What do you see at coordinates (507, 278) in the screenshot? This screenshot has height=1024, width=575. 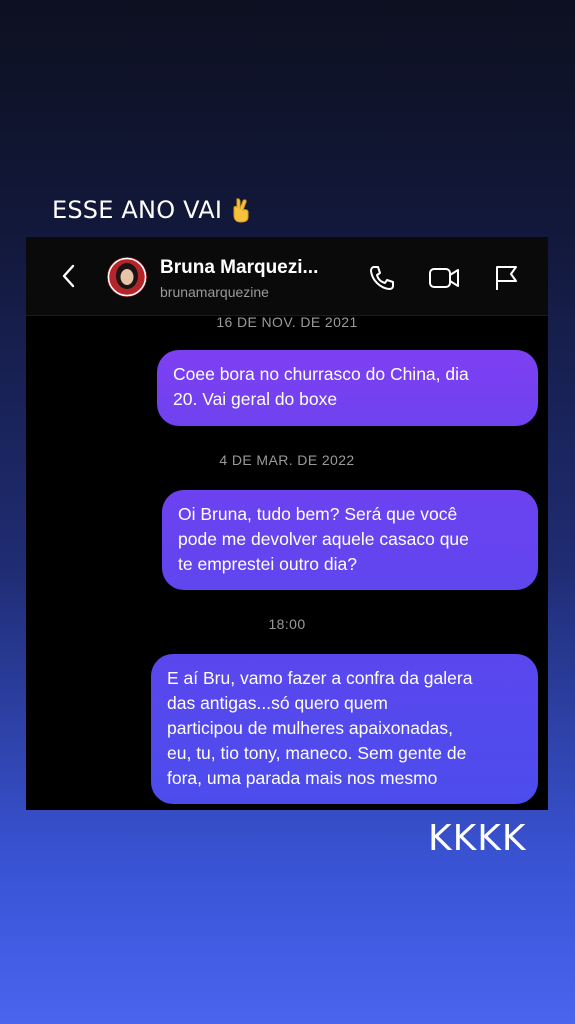 I see `flag-icon` at bounding box center [507, 278].